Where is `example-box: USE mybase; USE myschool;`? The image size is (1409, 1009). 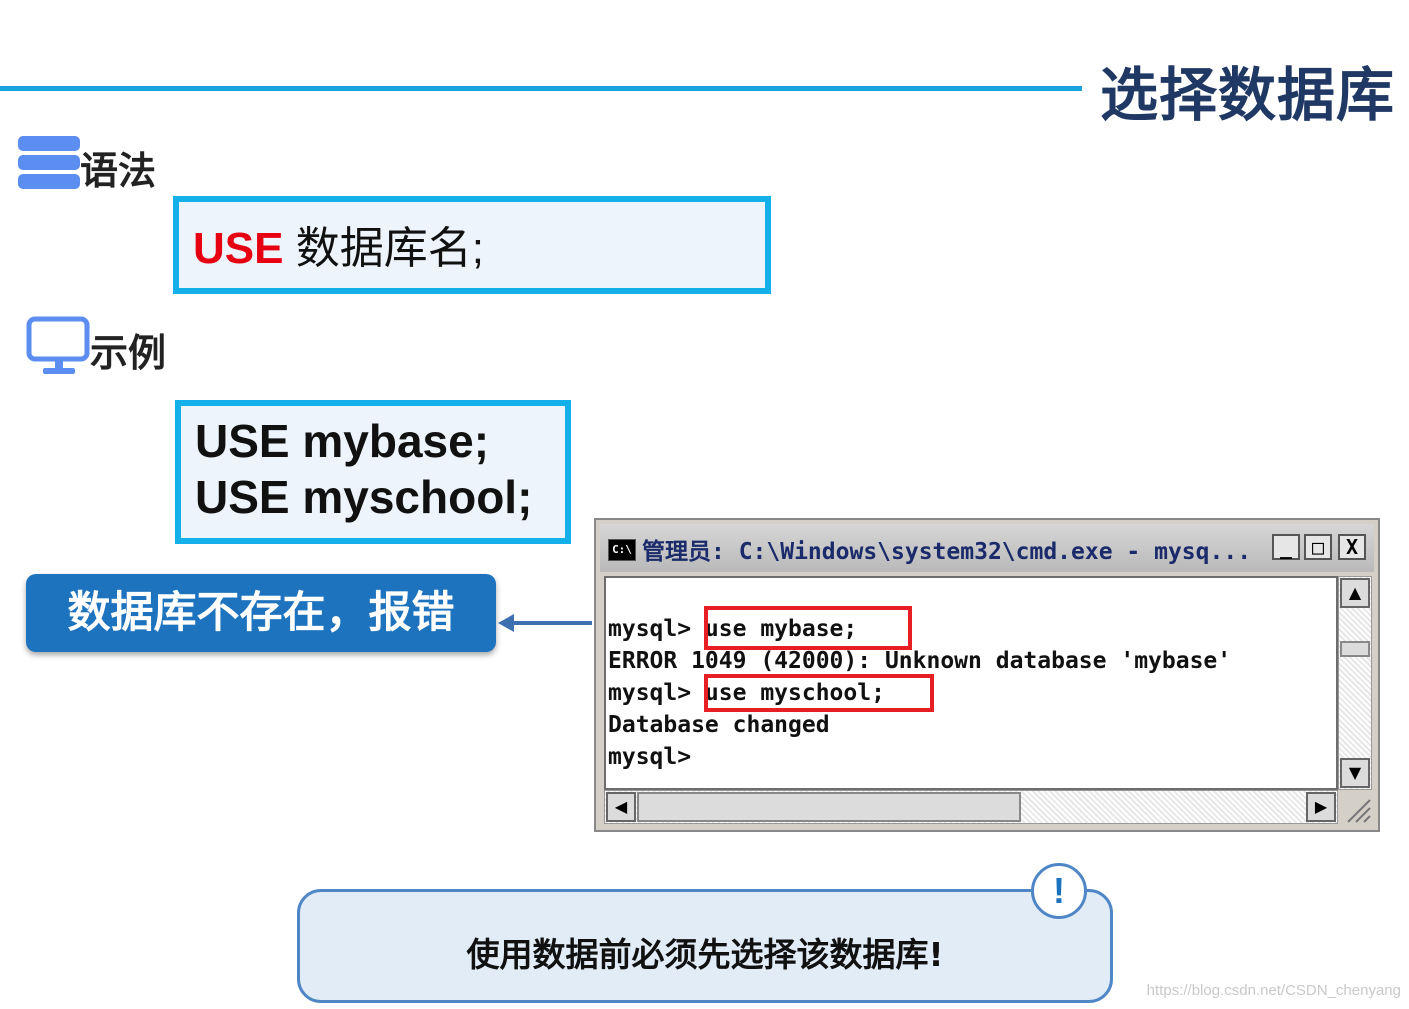
example-box: USE mybase; USE myschool; is located at coordinates (373, 472).